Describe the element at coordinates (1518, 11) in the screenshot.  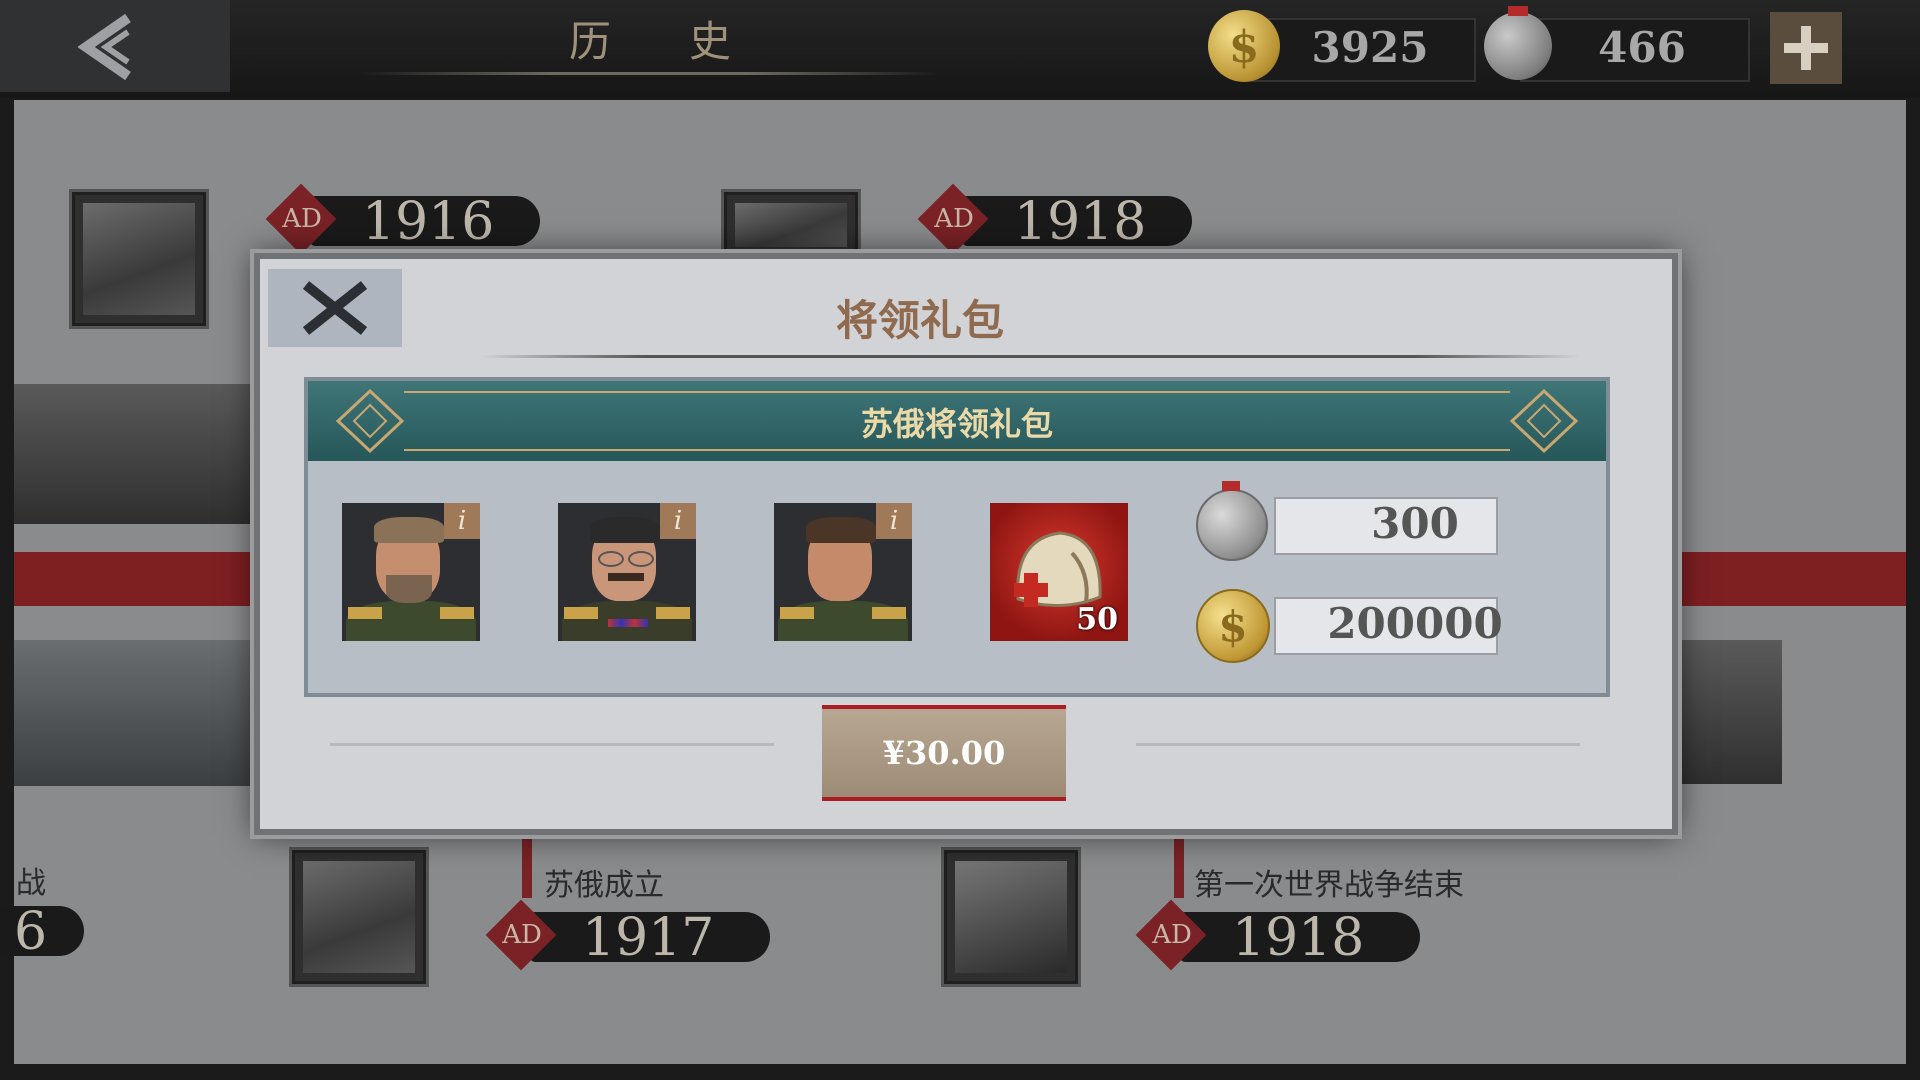
I see `medal-ribbon` at that location.